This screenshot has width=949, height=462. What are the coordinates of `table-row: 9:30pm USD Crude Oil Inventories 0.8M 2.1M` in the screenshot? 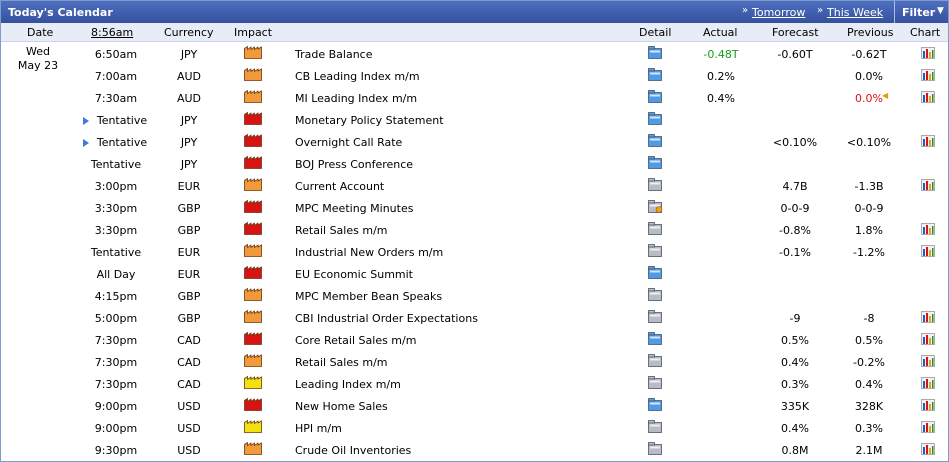 It's located at (474, 449).